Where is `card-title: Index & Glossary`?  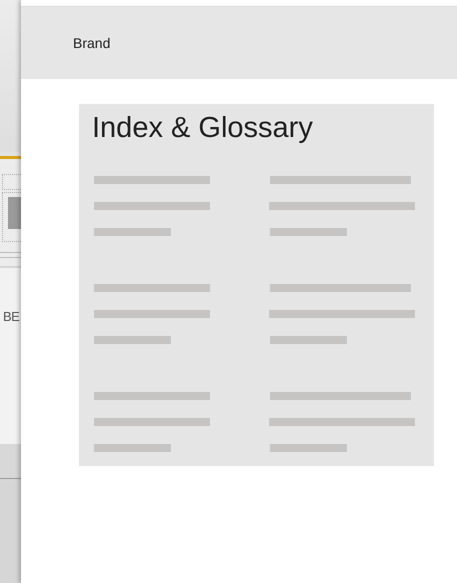
card-title: Index & Glossary is located at coordinates (203, 128).